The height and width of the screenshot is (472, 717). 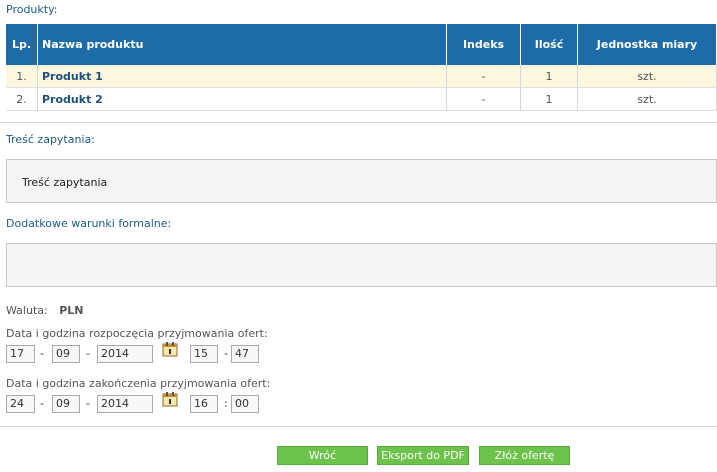 What do you see at coordinates (66, 404) in the screenshot?
I see `end-month-input: 09` at bounding box center [66, 404].